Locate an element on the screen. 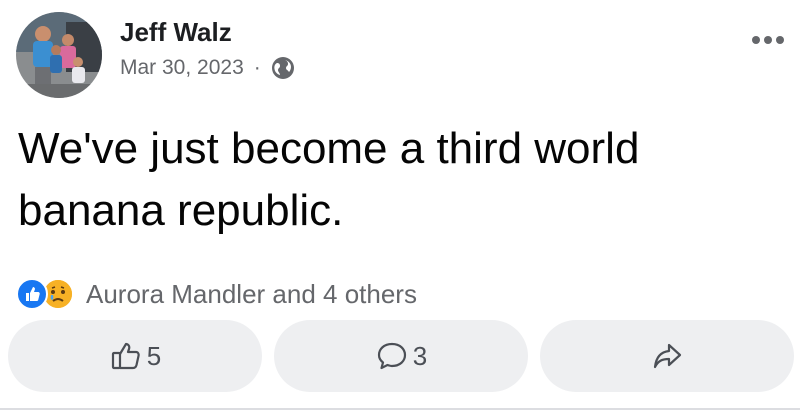 Image resolution: width=800 pixels, height=415 pixels. comment-count: 3 is located at coordinates (420, 355).